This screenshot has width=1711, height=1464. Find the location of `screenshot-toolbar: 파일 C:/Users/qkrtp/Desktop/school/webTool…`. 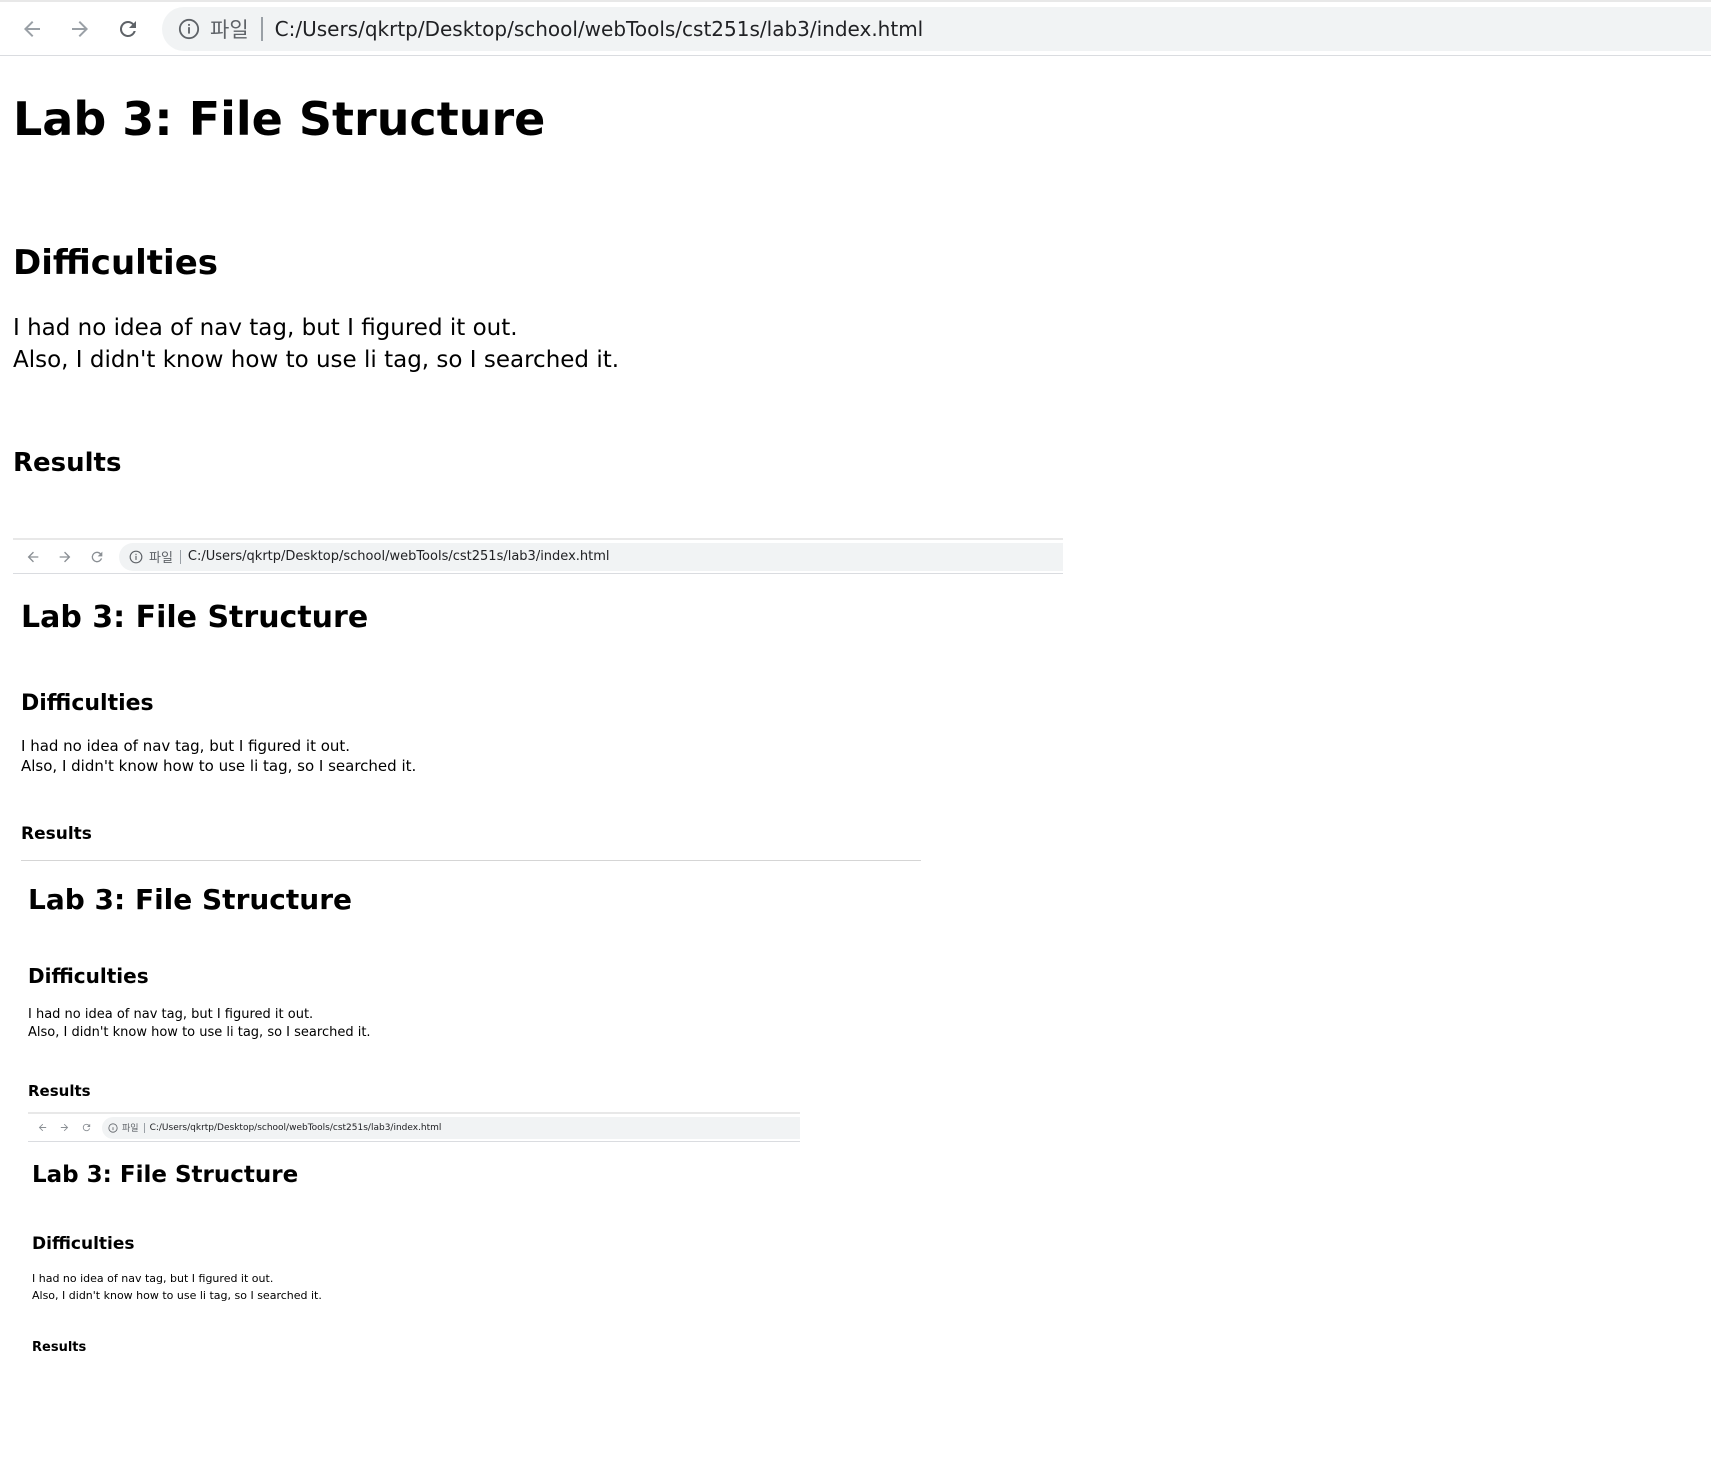

screenshot-toolbar: 파일 C:/Users/qkrtp/Desktop/school/webTool… is located at coordinates (538, 556).